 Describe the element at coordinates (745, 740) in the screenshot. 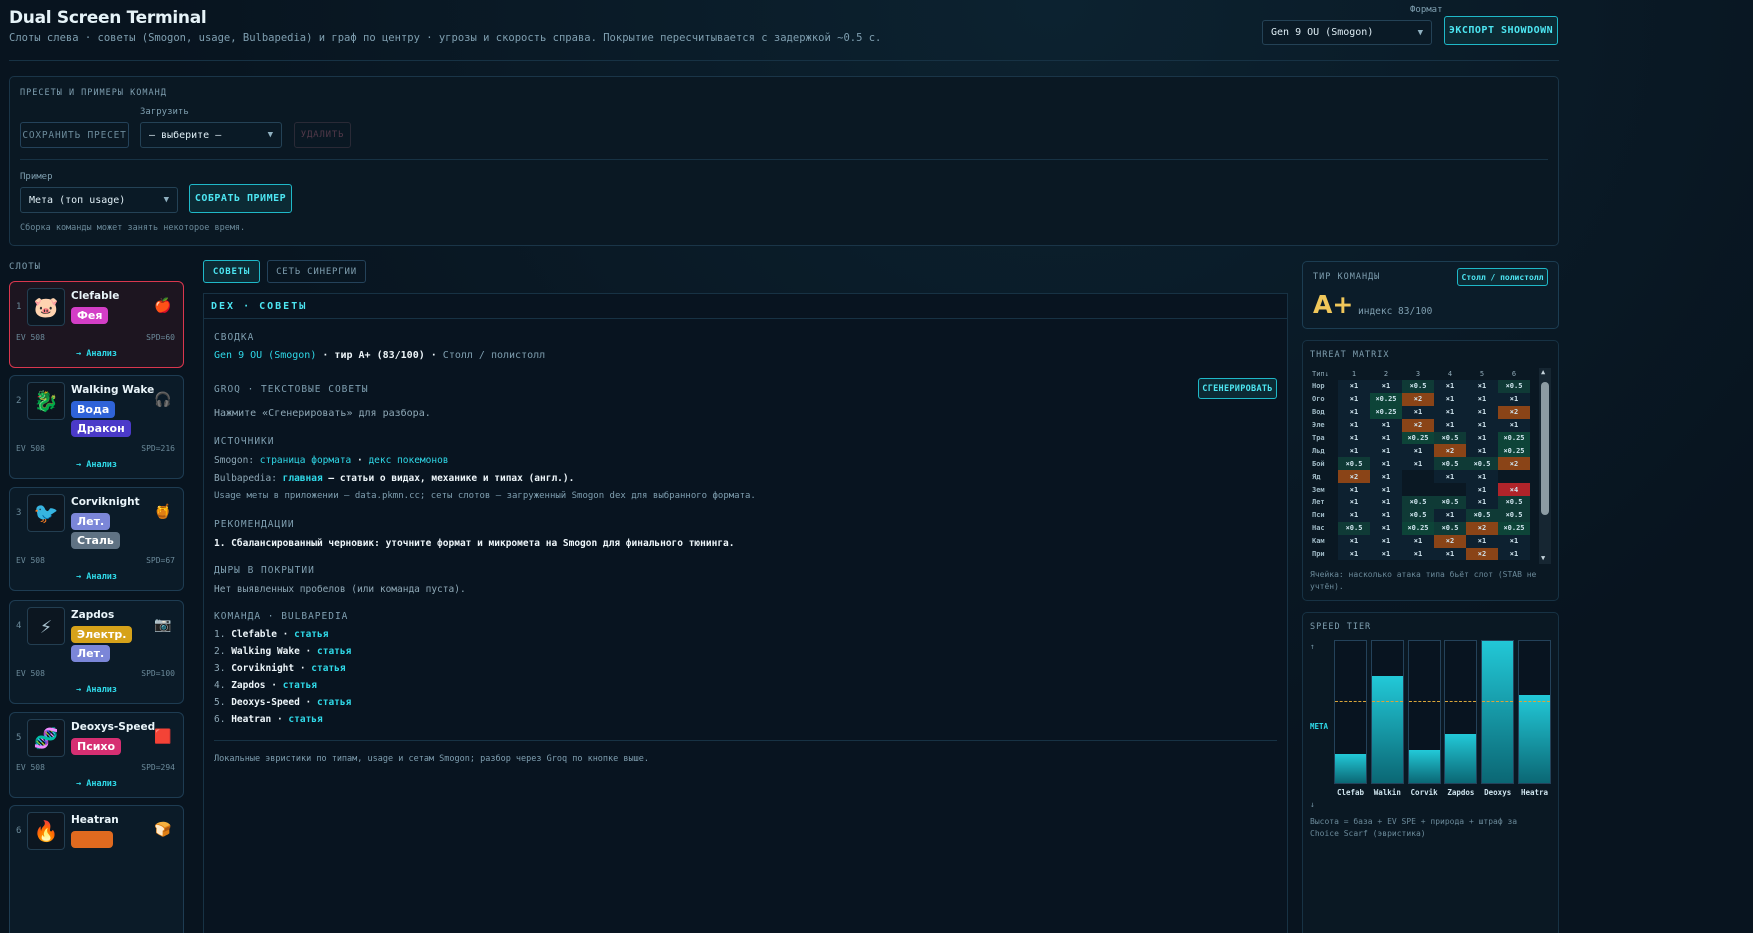

I see `dex-divider` at that location.